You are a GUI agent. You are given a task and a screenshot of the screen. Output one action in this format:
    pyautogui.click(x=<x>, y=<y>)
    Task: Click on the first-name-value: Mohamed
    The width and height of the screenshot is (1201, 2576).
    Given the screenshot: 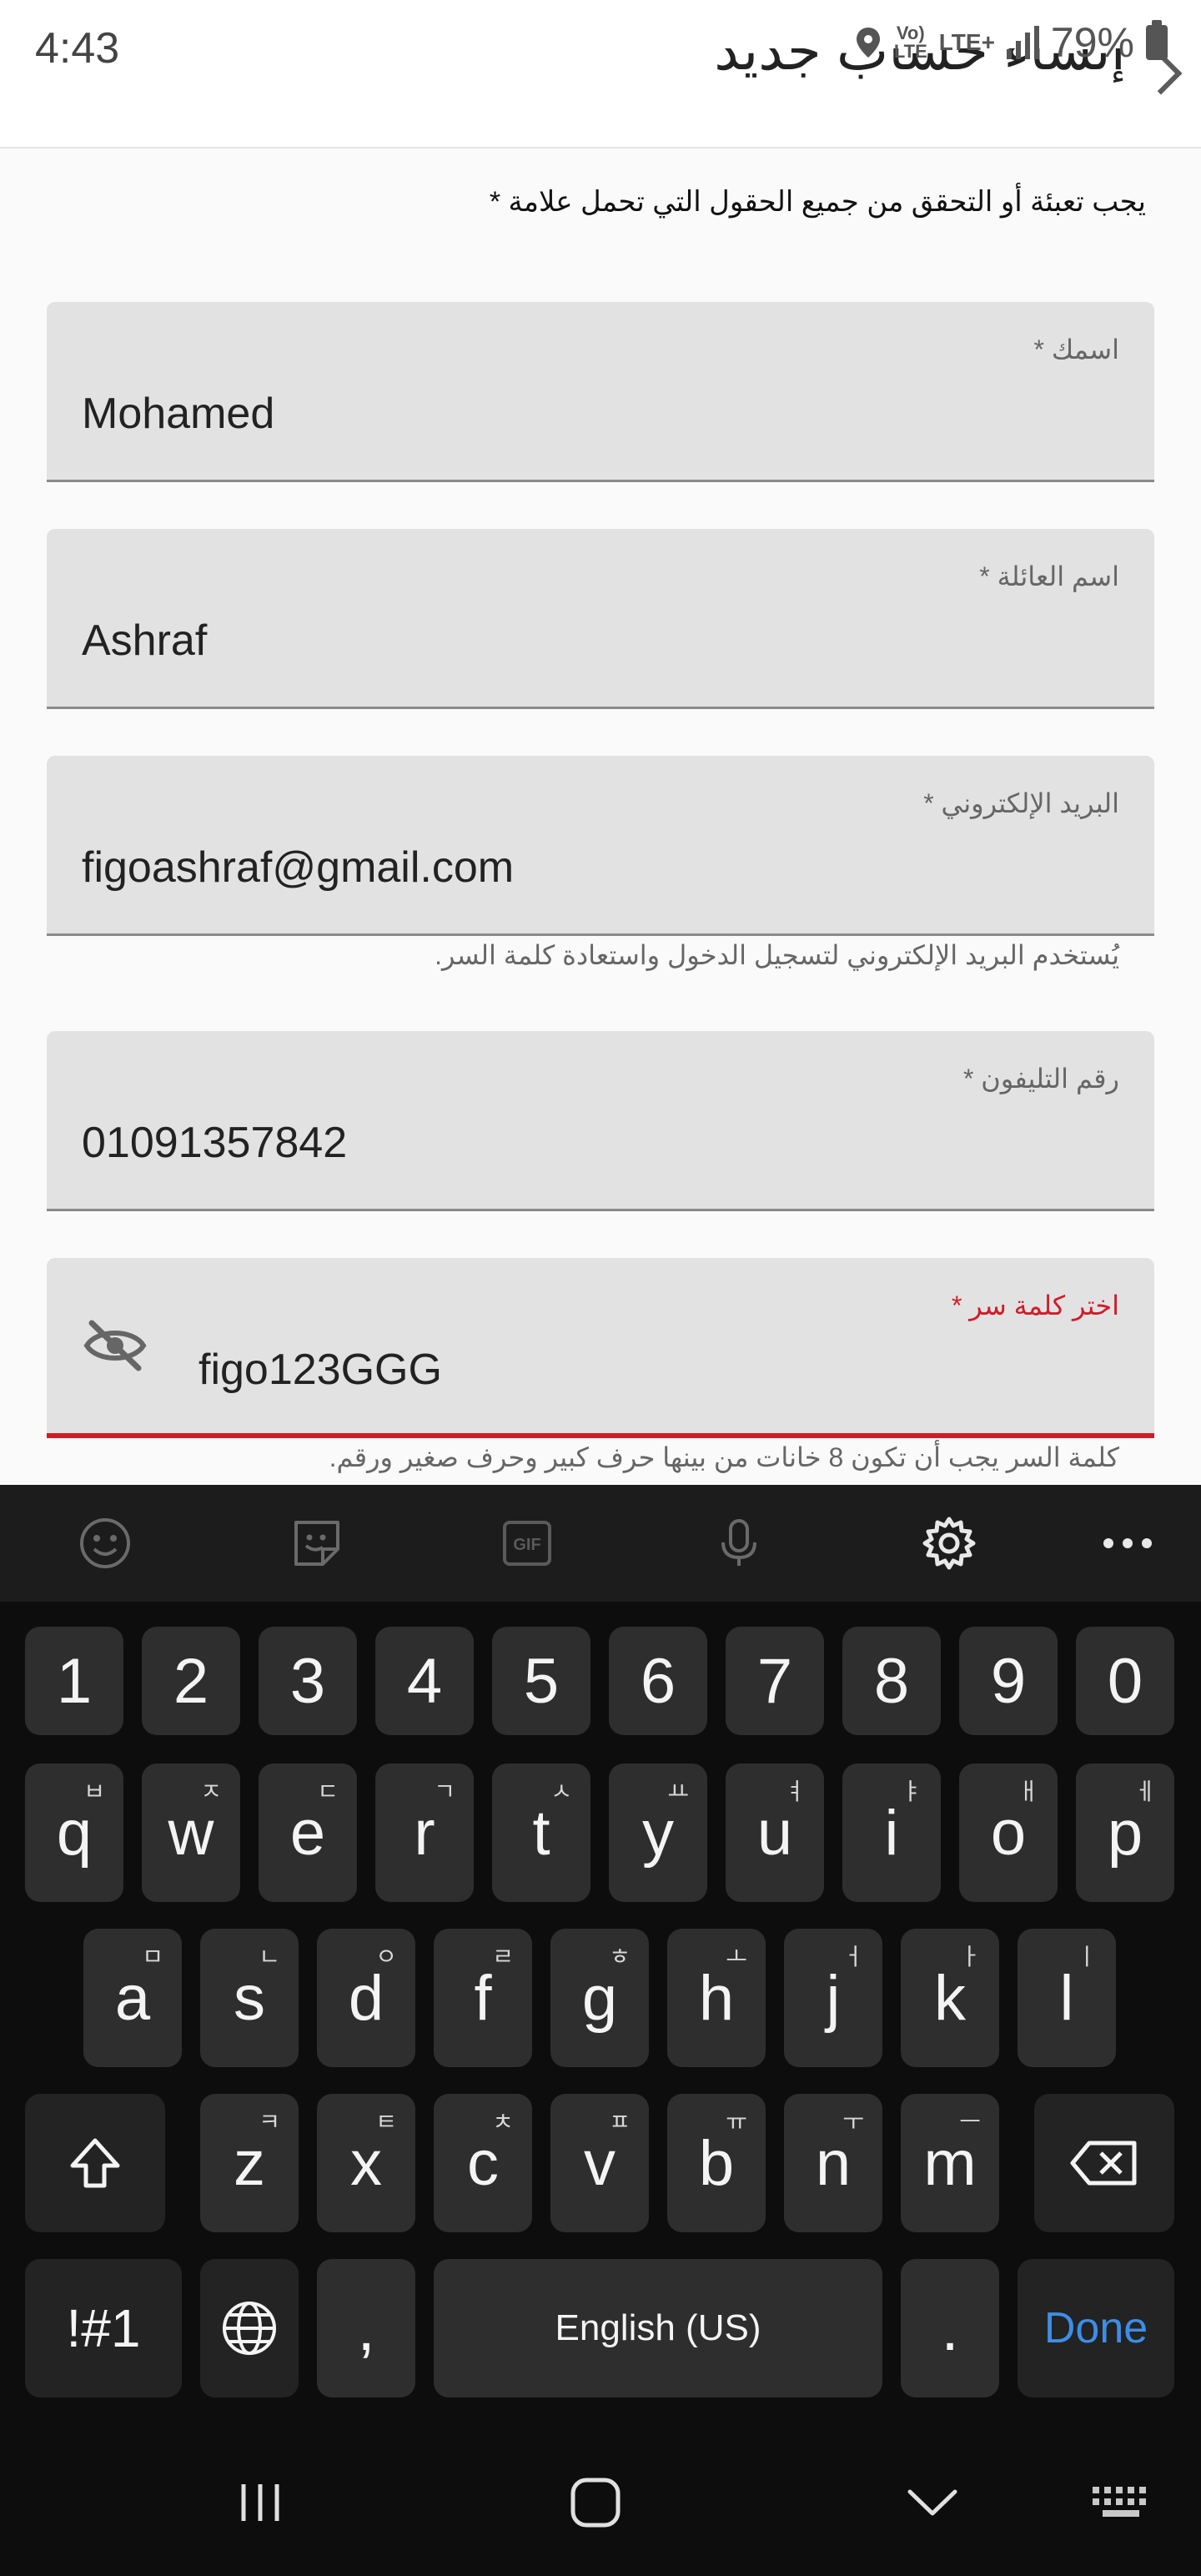 What is the action you would take?
    pyautogui.click(x=178, y=414)
    